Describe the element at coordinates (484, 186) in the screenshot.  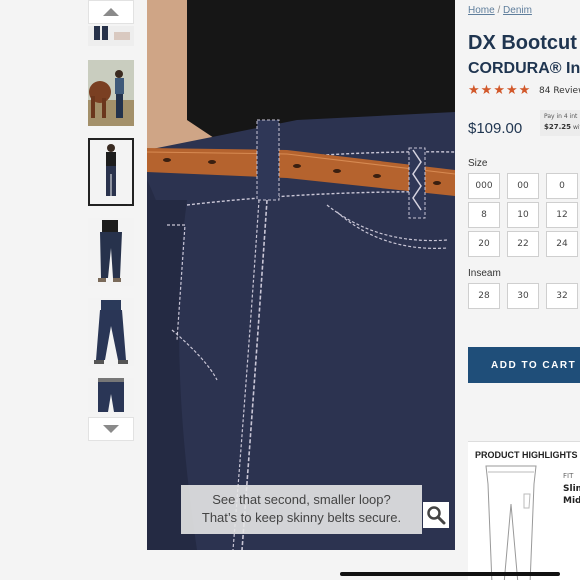
I see `size-option: 000` at that location.